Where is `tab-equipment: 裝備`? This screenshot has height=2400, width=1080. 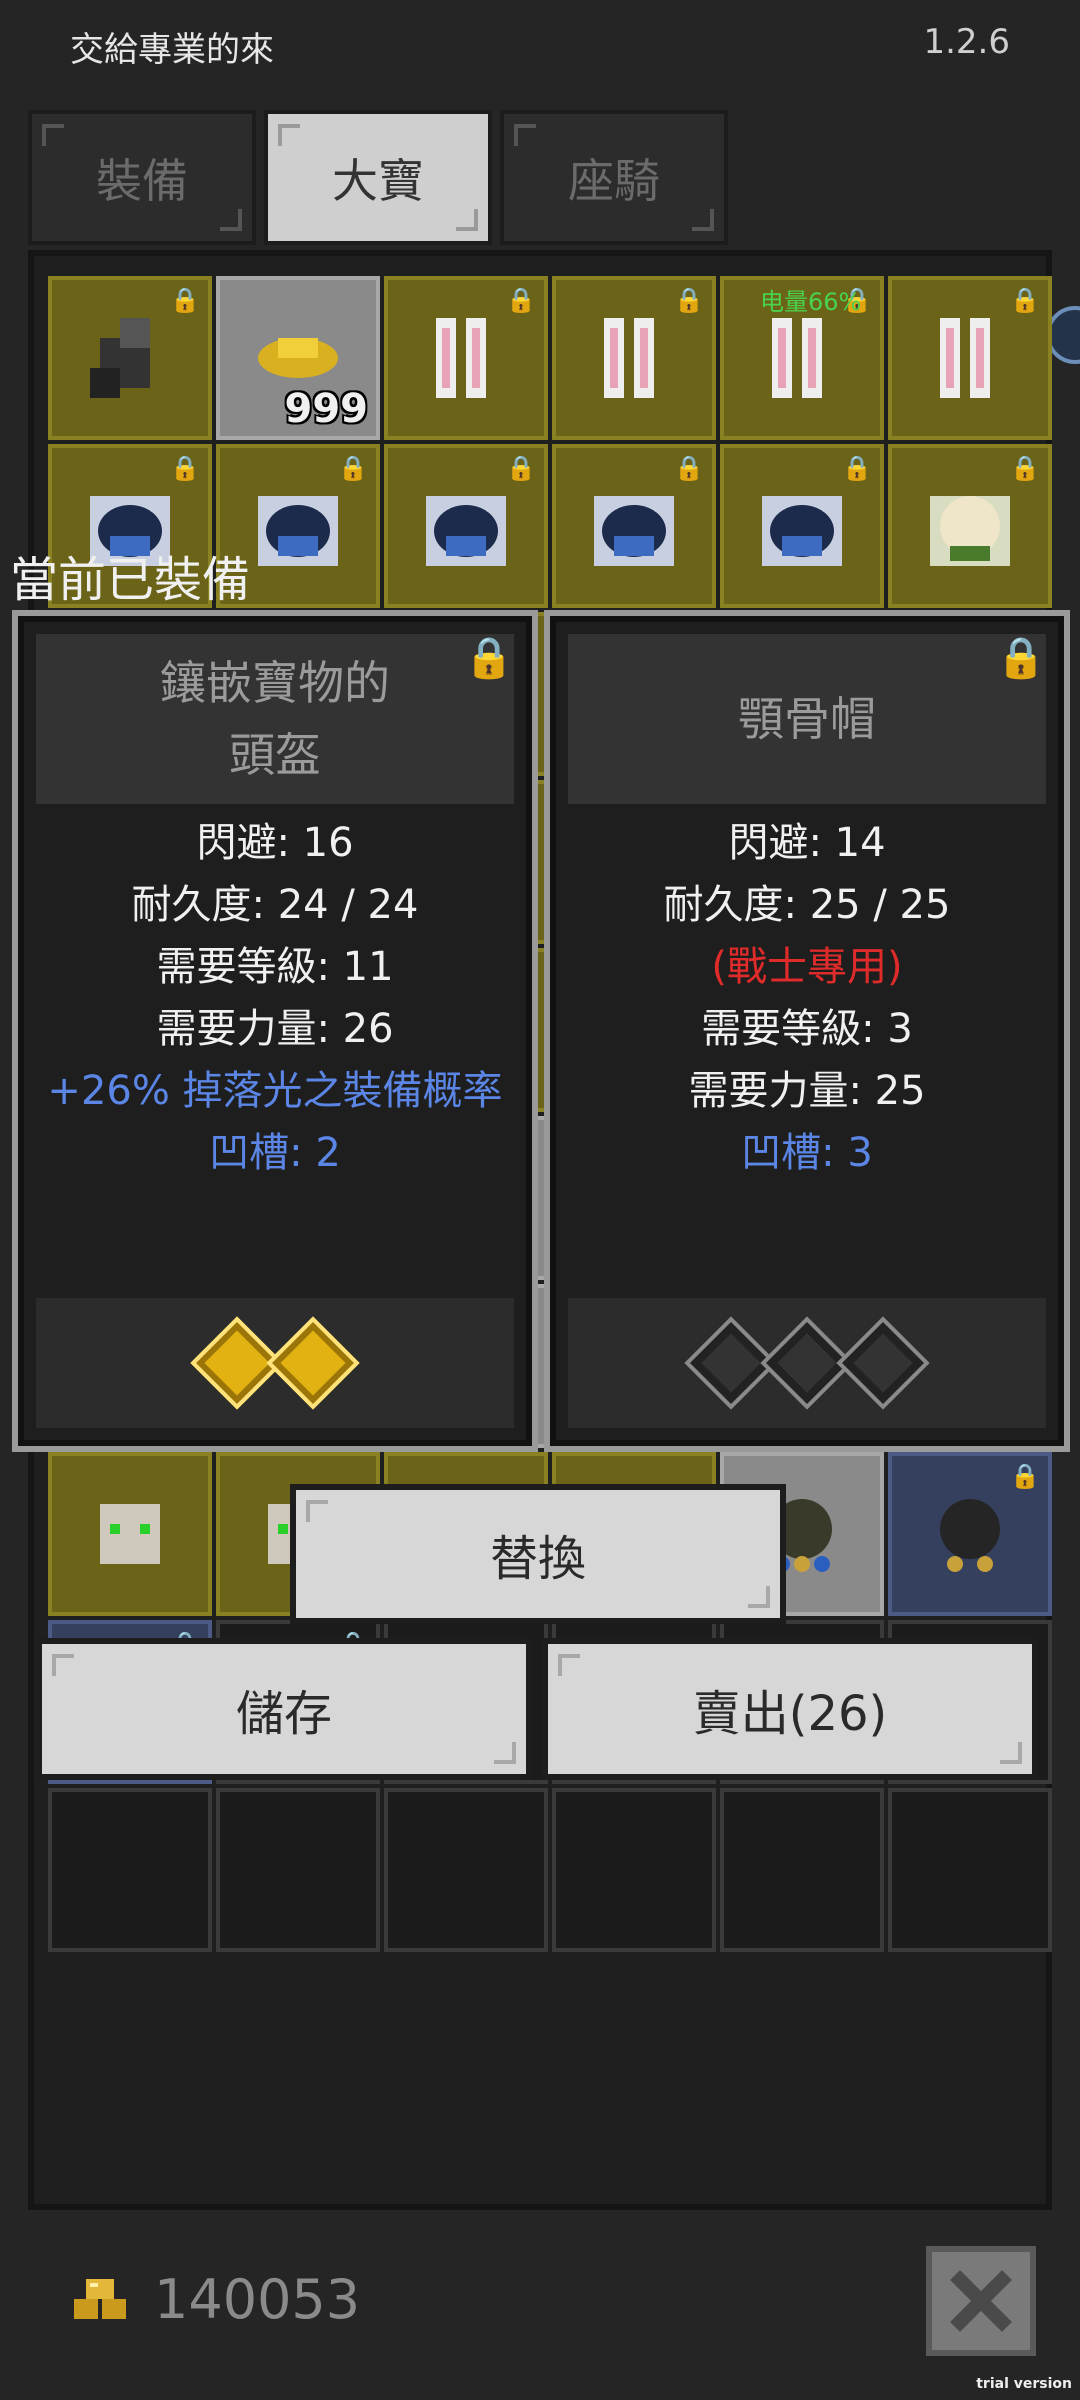
tab-equipment: 裝備 is located at coordinates (142, 177).